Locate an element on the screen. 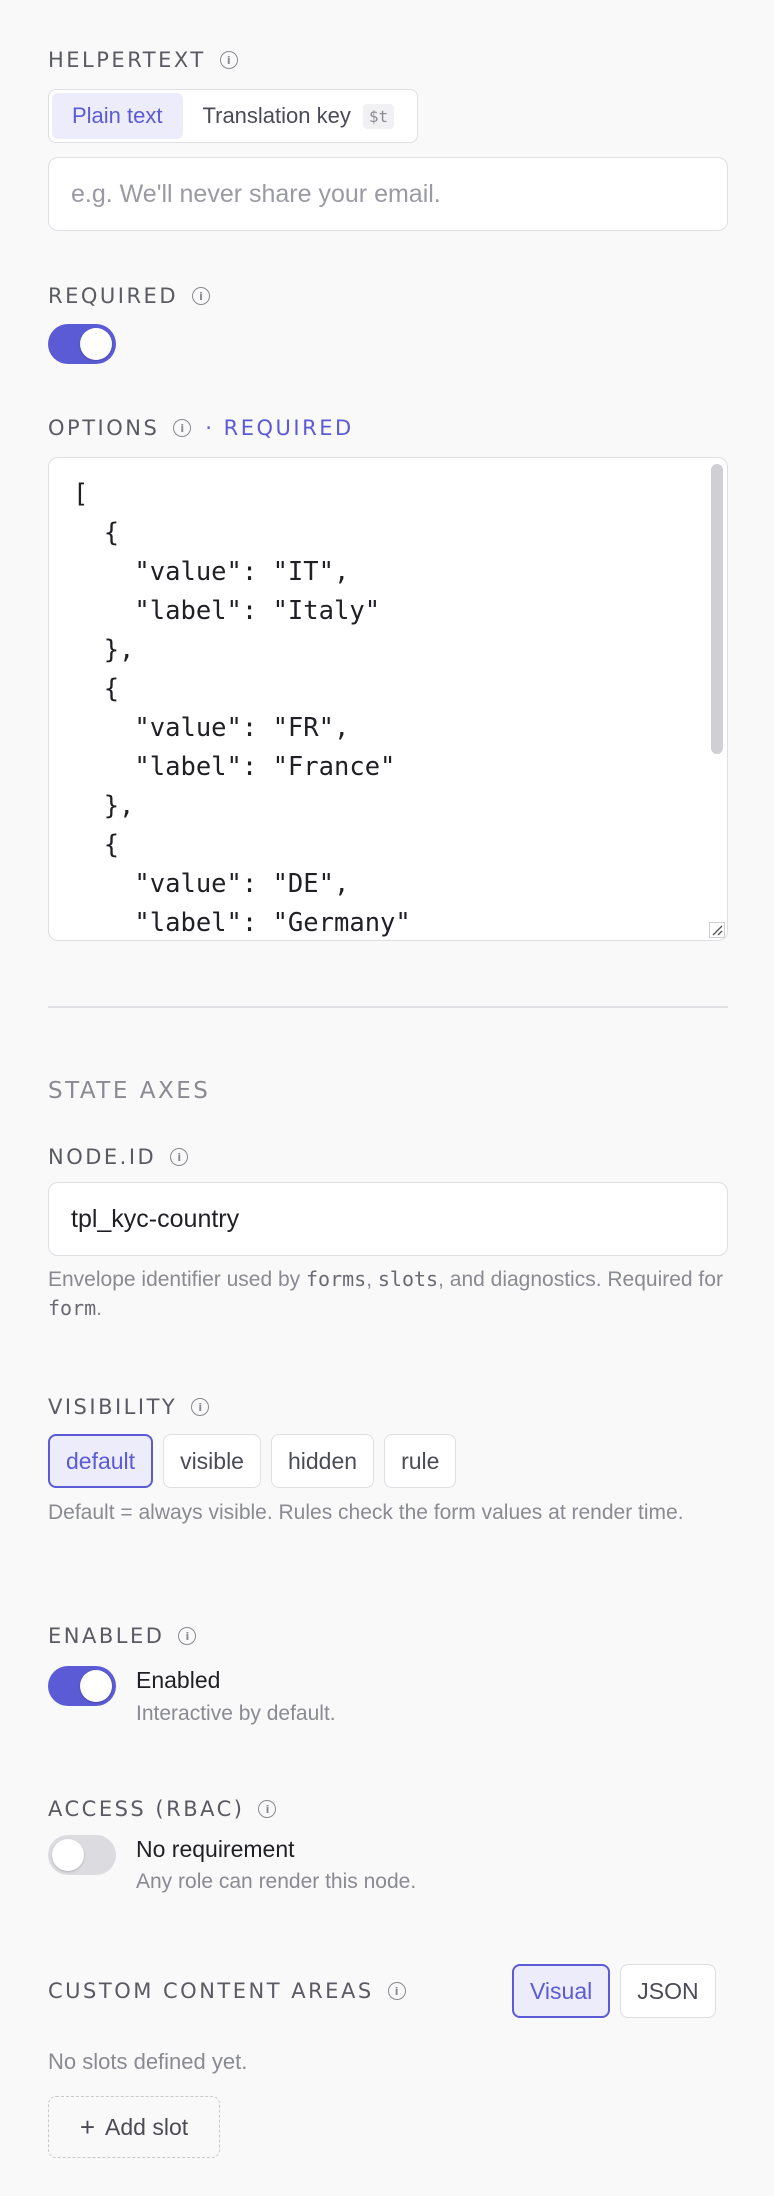  plus-icon: + is located at coordinates (87, 2127).